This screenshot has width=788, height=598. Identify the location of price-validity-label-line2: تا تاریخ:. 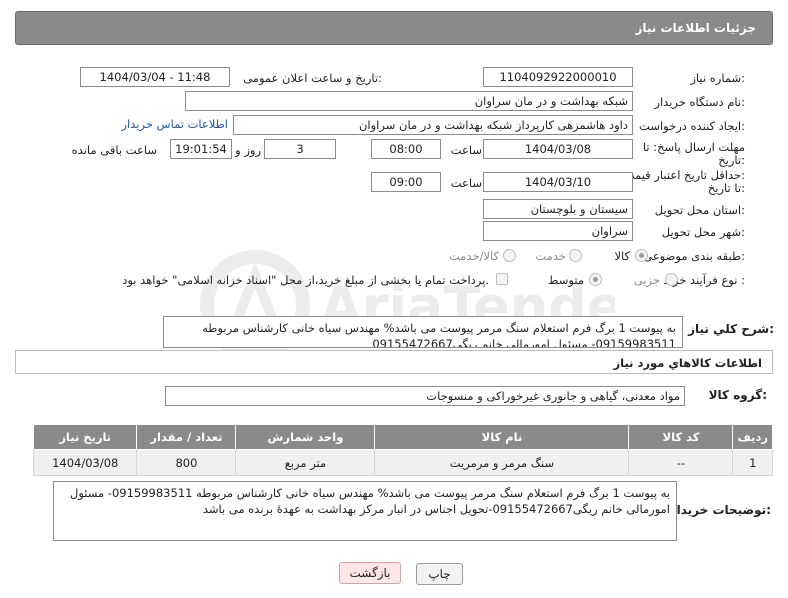
(726, 188).